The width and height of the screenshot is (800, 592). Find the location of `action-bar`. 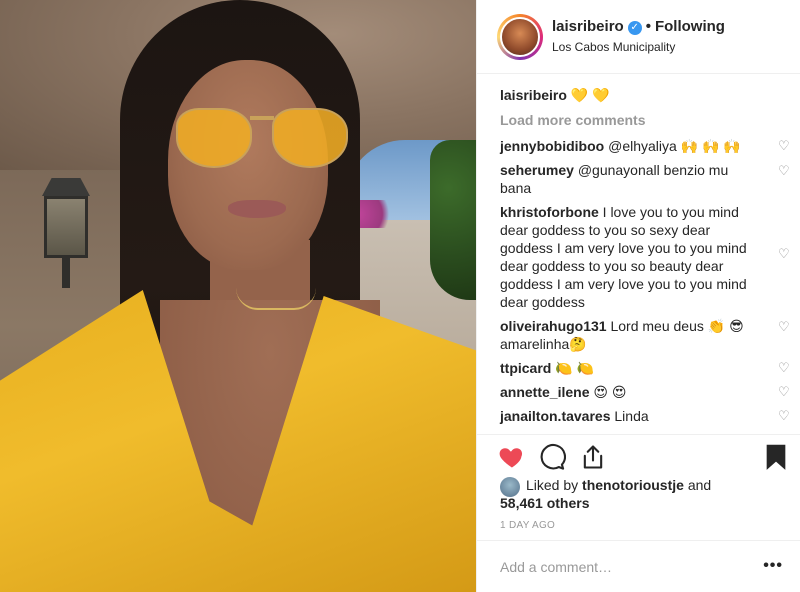

action-bar is located at coordinates (638, 456).